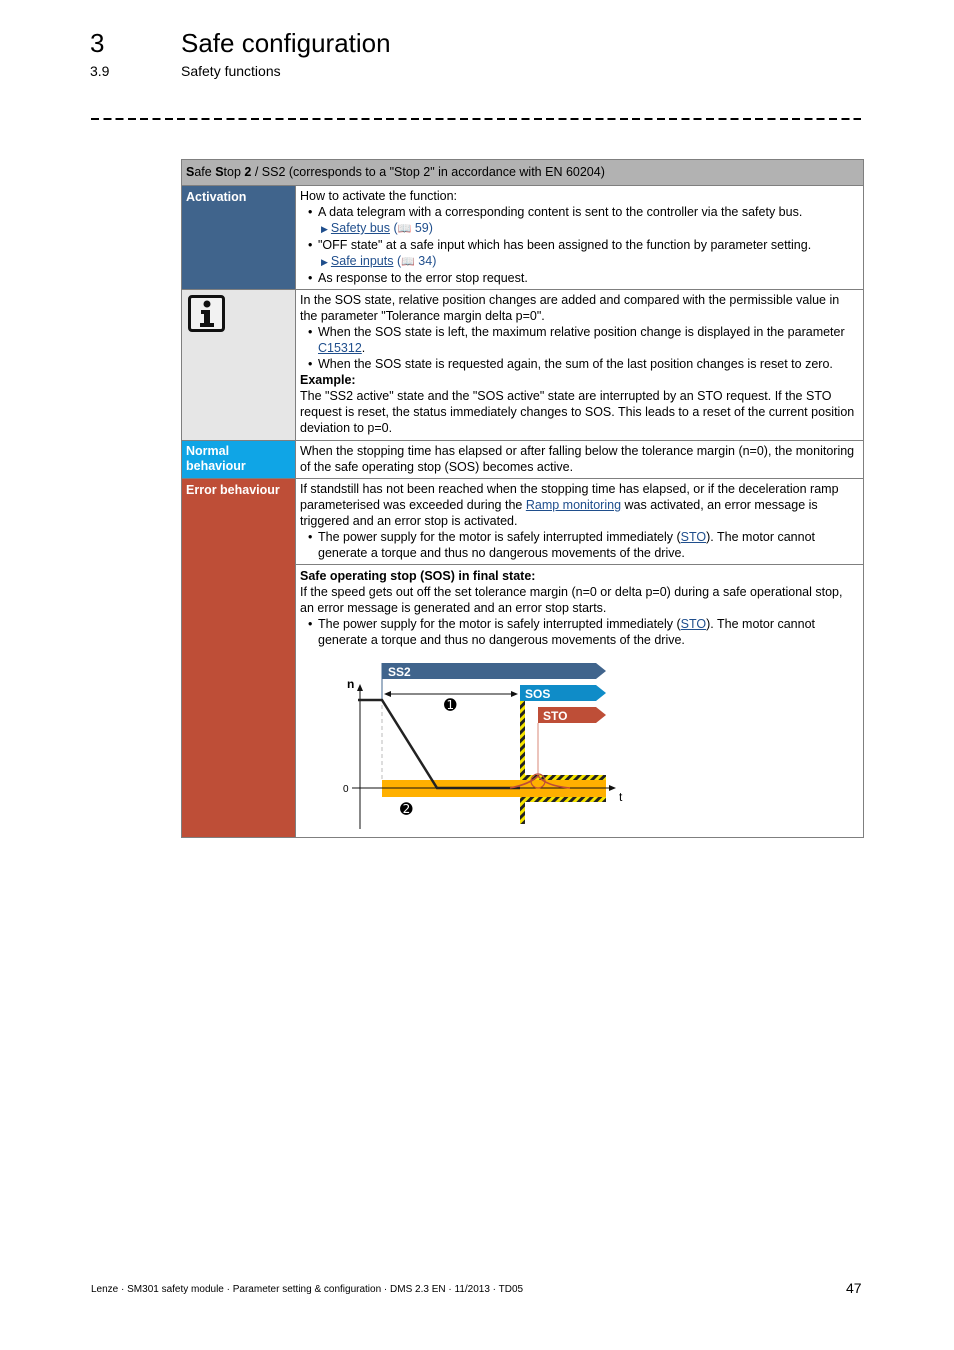 The height and width of the screenshot is (1350, 954). What do you see at coordinates (555, 716) in the screenshot?
I see `sto-bar-label: STO` at bounding box center [555, 716].